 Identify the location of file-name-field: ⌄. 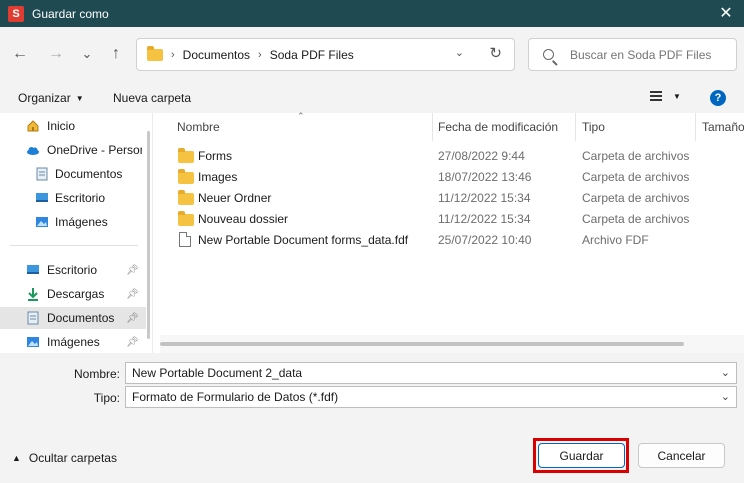
(431, 373).